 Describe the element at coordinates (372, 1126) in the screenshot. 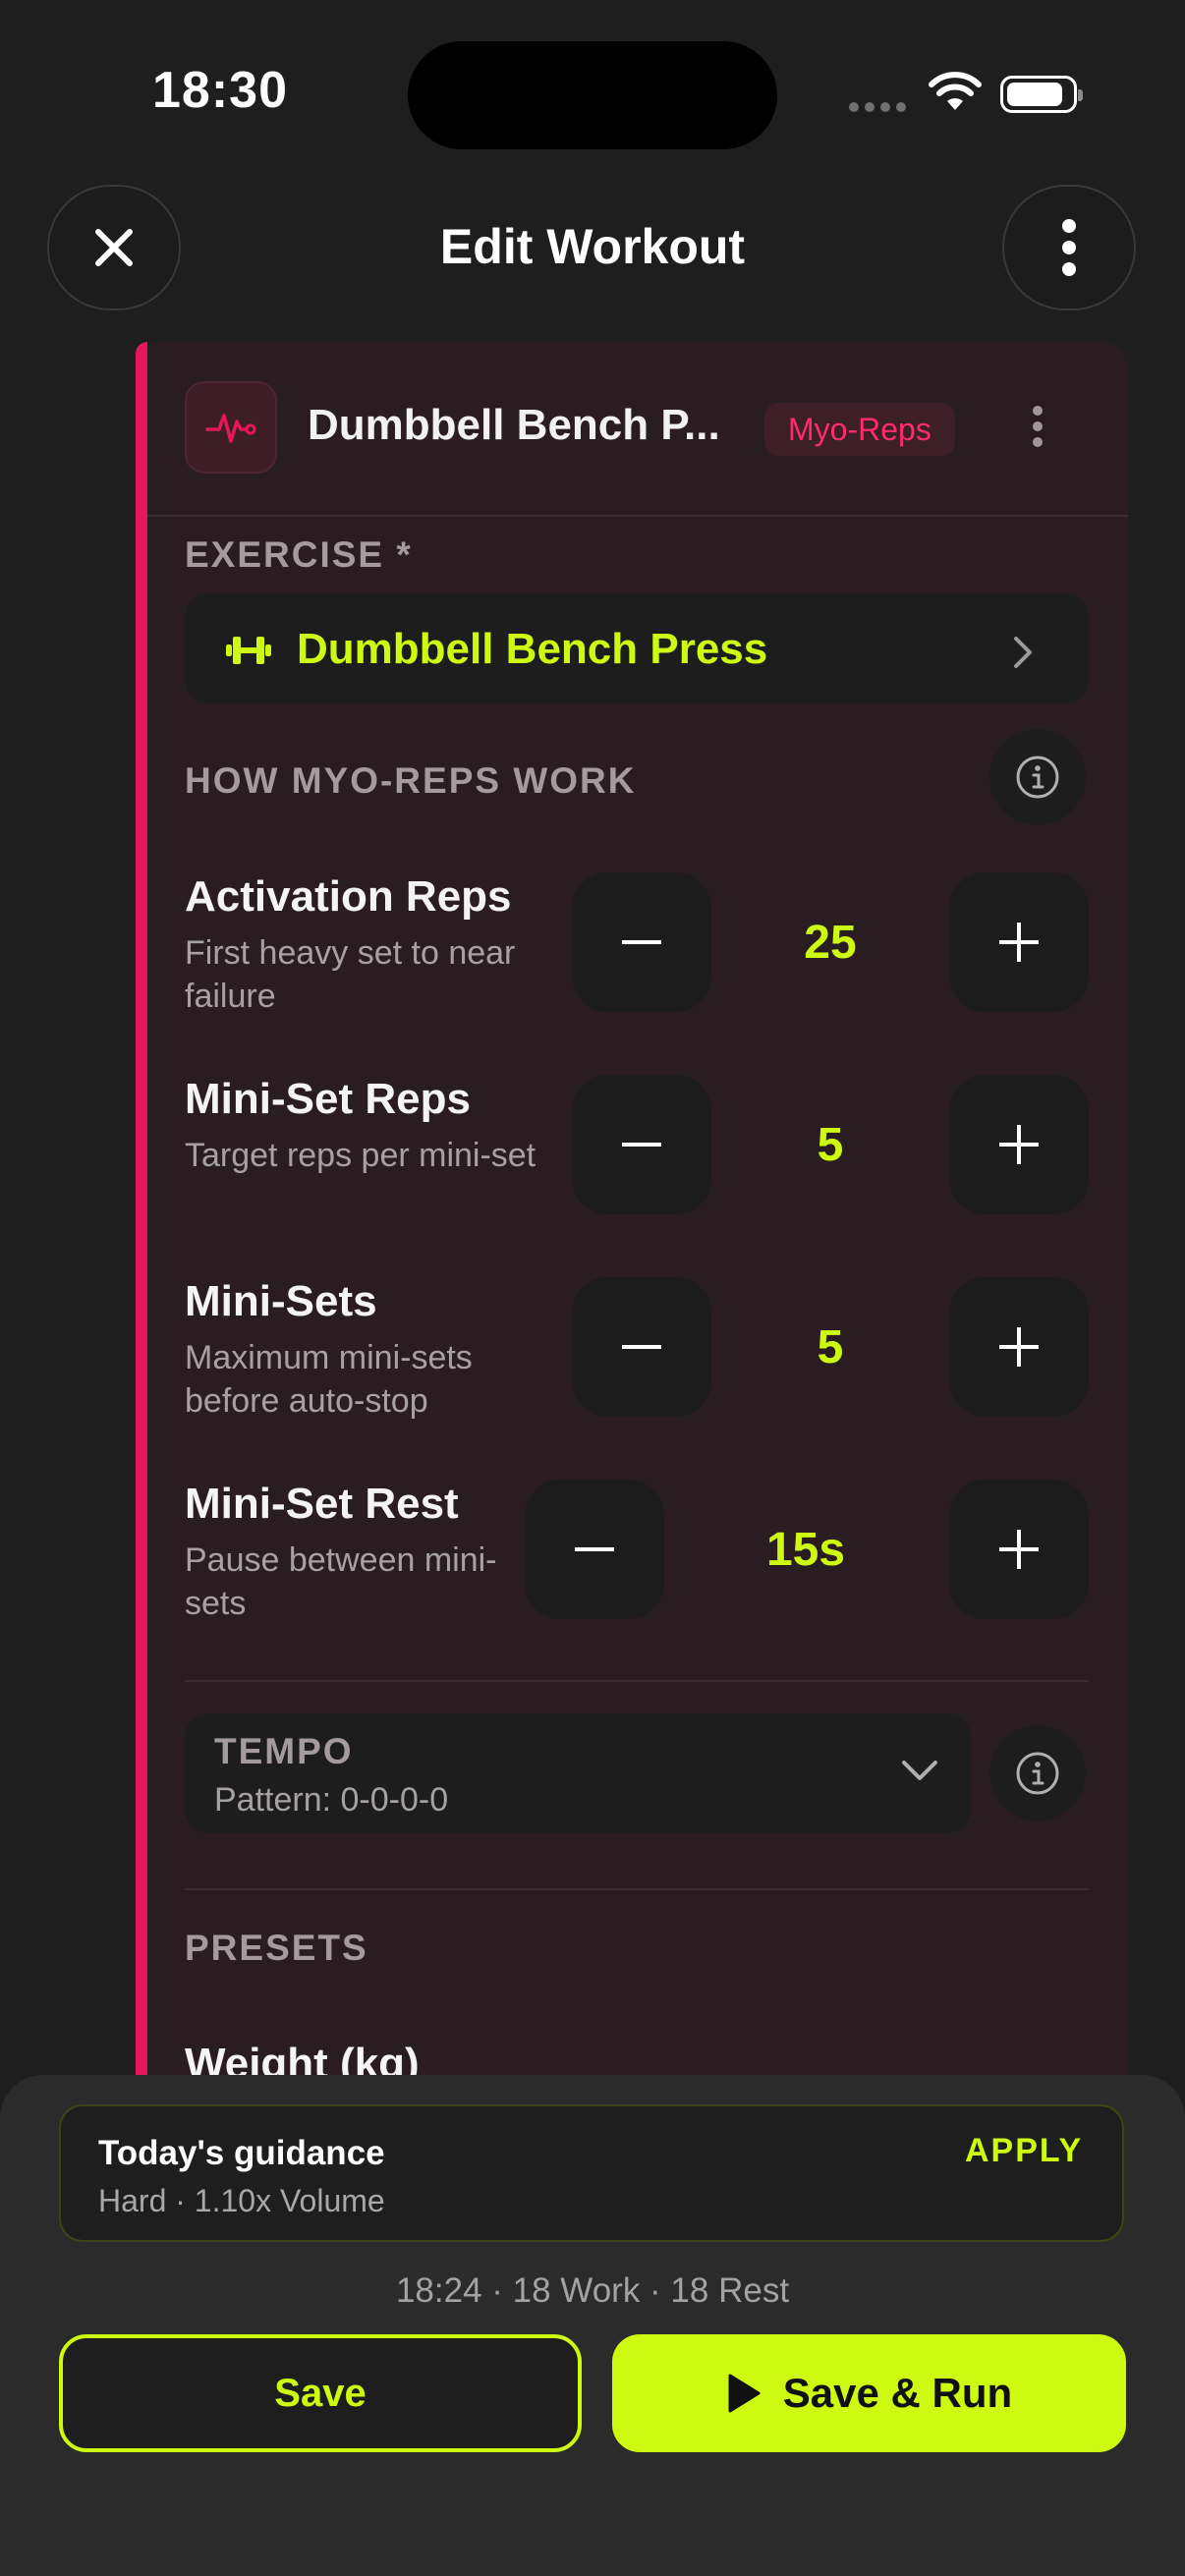

I see `param-row-mini-set-reps: Mini-Set Reps Target reps per mini-set` at that location.